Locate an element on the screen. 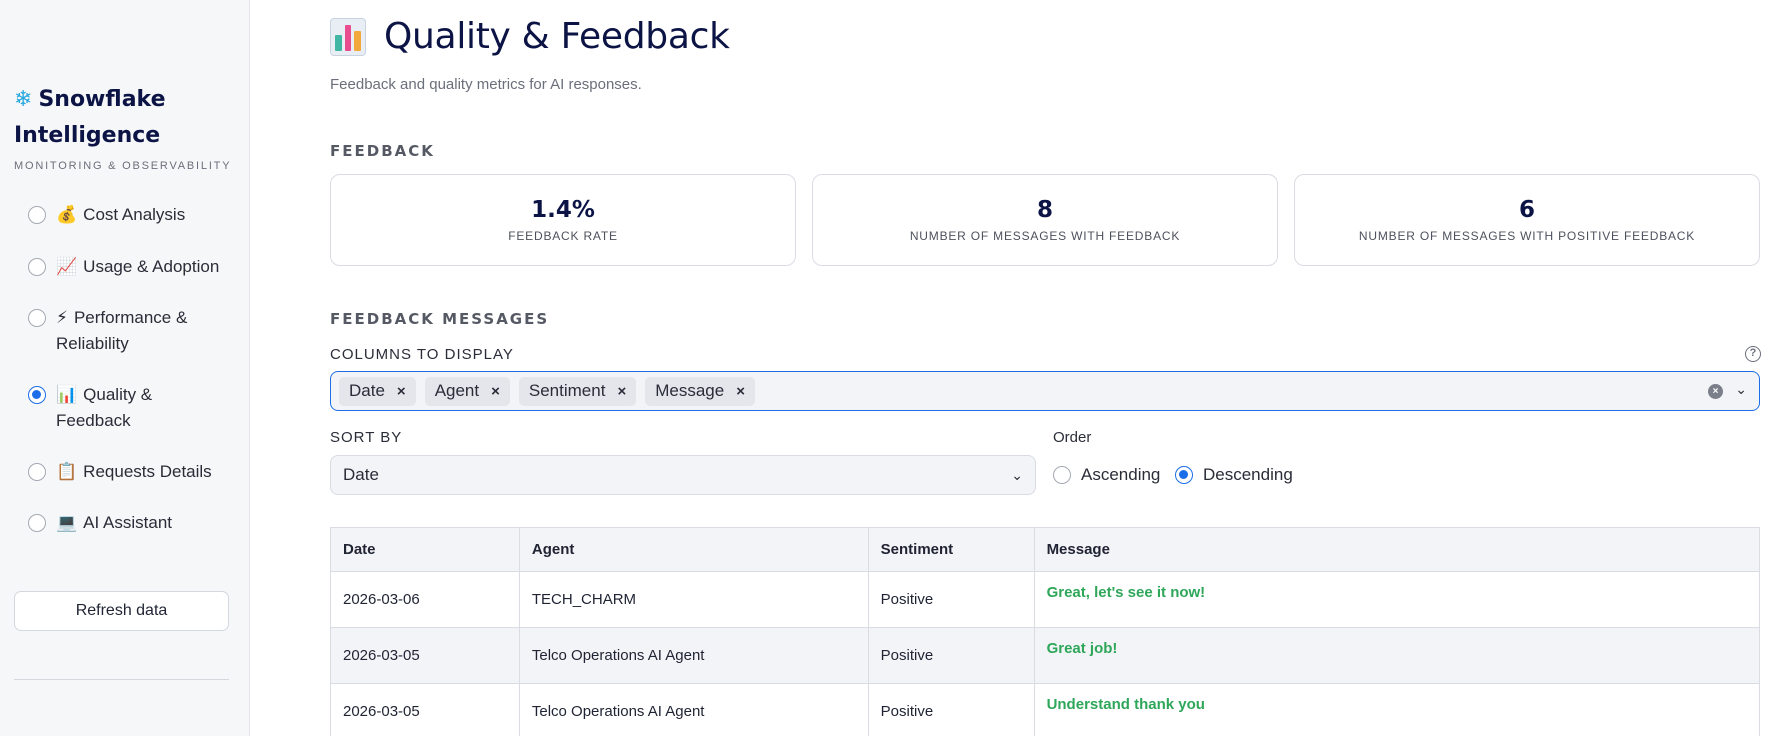 The height and width of the screenshot is (736, 1777). order-option-label: Descending is located at coordinates (1248, 474).